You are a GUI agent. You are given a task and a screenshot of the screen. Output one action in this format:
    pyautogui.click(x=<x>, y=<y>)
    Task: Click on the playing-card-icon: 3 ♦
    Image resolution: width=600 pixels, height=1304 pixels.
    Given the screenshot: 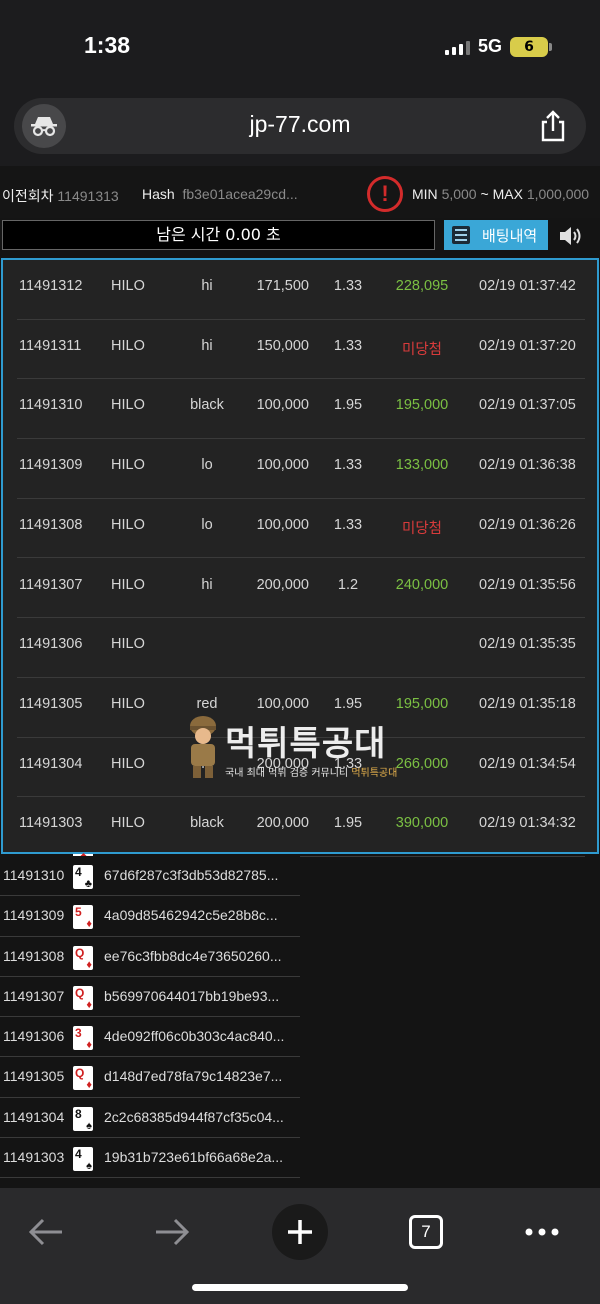 What is the action you would take?
    pyautogui.click(x=83, y=1039)
    